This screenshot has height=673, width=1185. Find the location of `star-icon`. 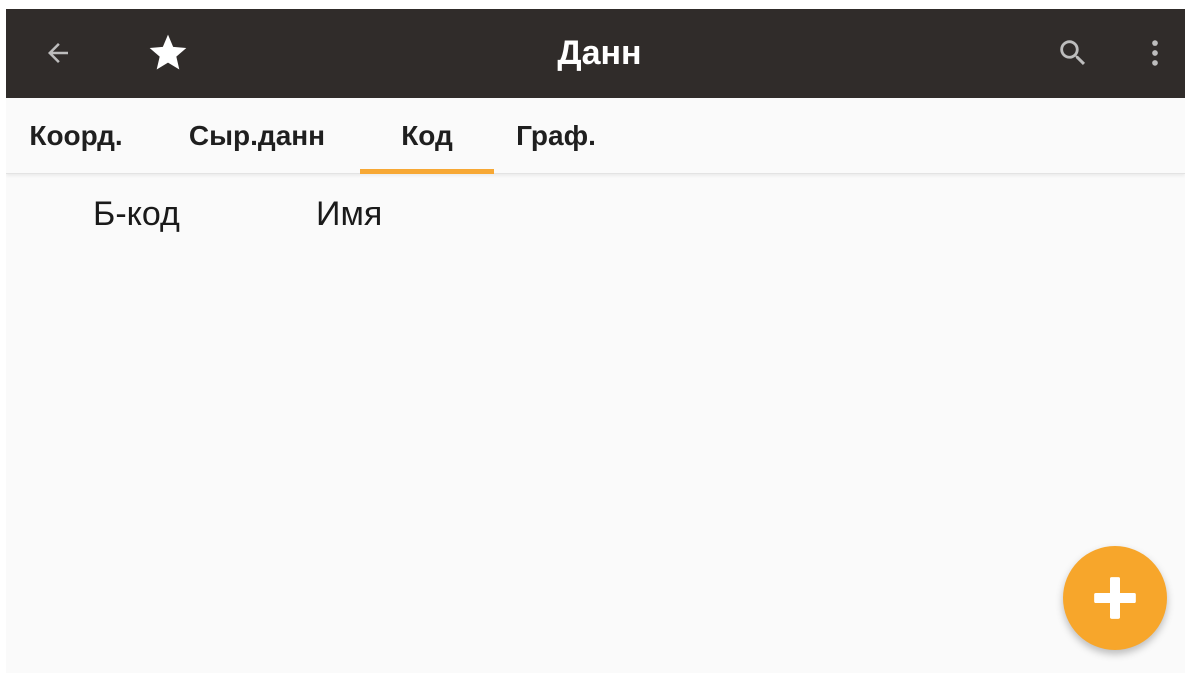

star-icon is located at coordinates (168, 52).